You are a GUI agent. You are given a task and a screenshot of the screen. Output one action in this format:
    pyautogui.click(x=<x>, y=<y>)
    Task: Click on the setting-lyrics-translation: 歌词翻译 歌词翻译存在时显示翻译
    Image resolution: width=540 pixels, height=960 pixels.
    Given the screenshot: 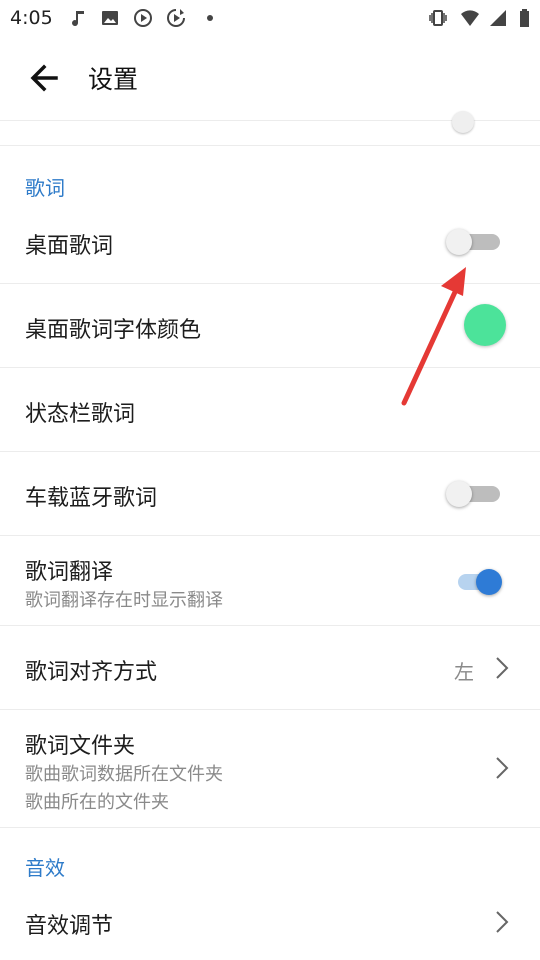 What is the action you would take?
    pyautogui.click(x=270, y=581)
    